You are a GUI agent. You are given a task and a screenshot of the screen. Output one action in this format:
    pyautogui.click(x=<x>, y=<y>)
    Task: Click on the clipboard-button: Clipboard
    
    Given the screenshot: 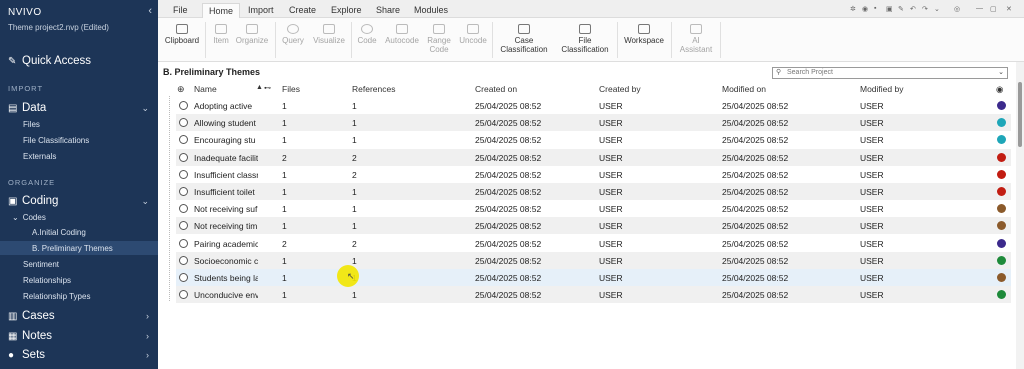 What is the action you would take?
    pyautogui.click(x=182, y=31)
    